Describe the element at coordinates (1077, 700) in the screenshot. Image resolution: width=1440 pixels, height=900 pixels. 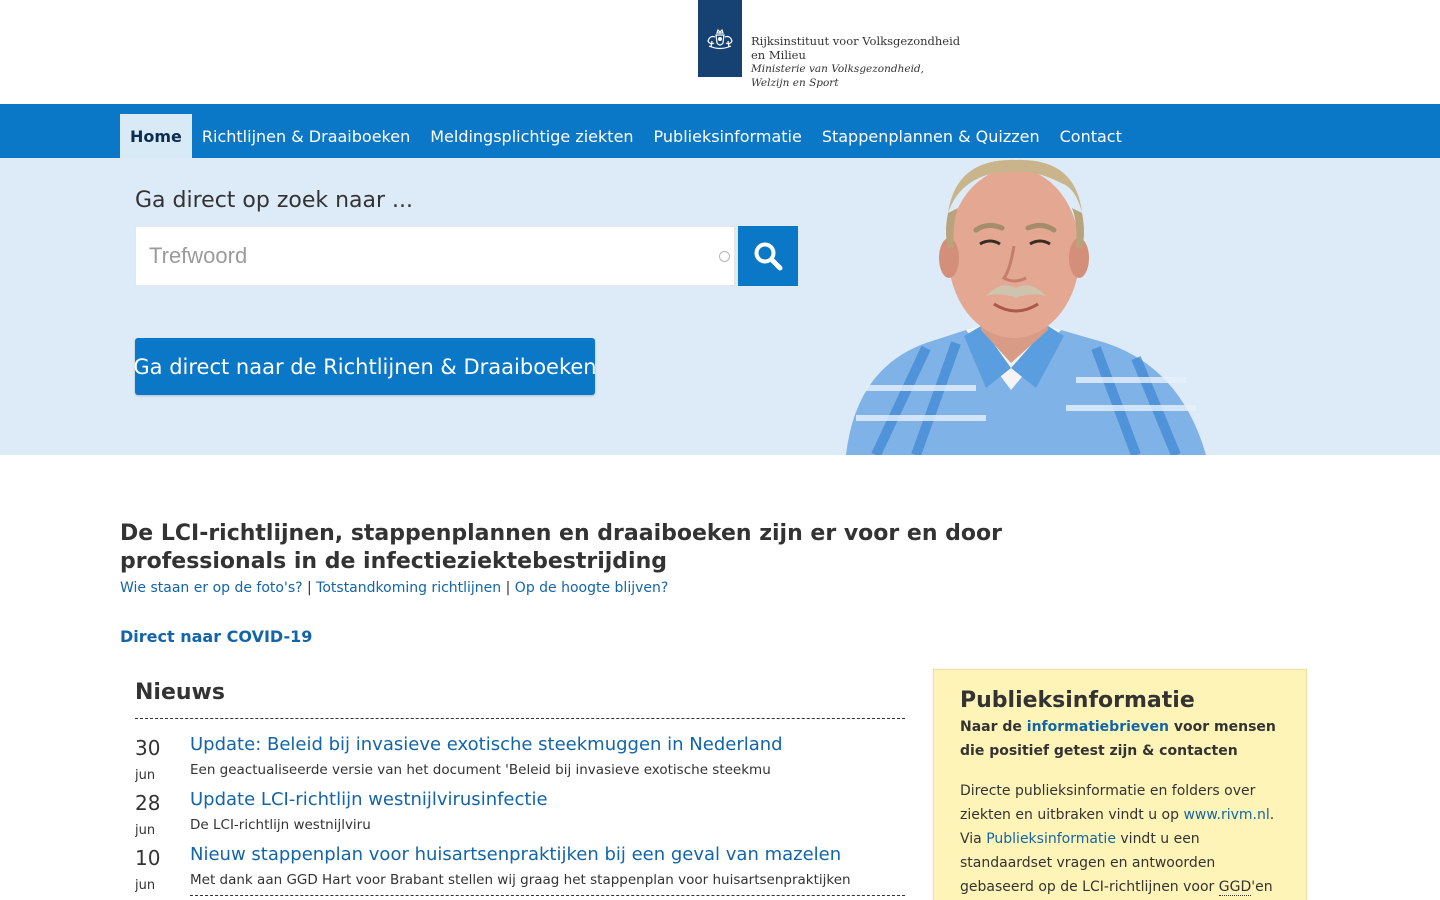
I see `sidebar-title: Publieksinformatie` at that location.